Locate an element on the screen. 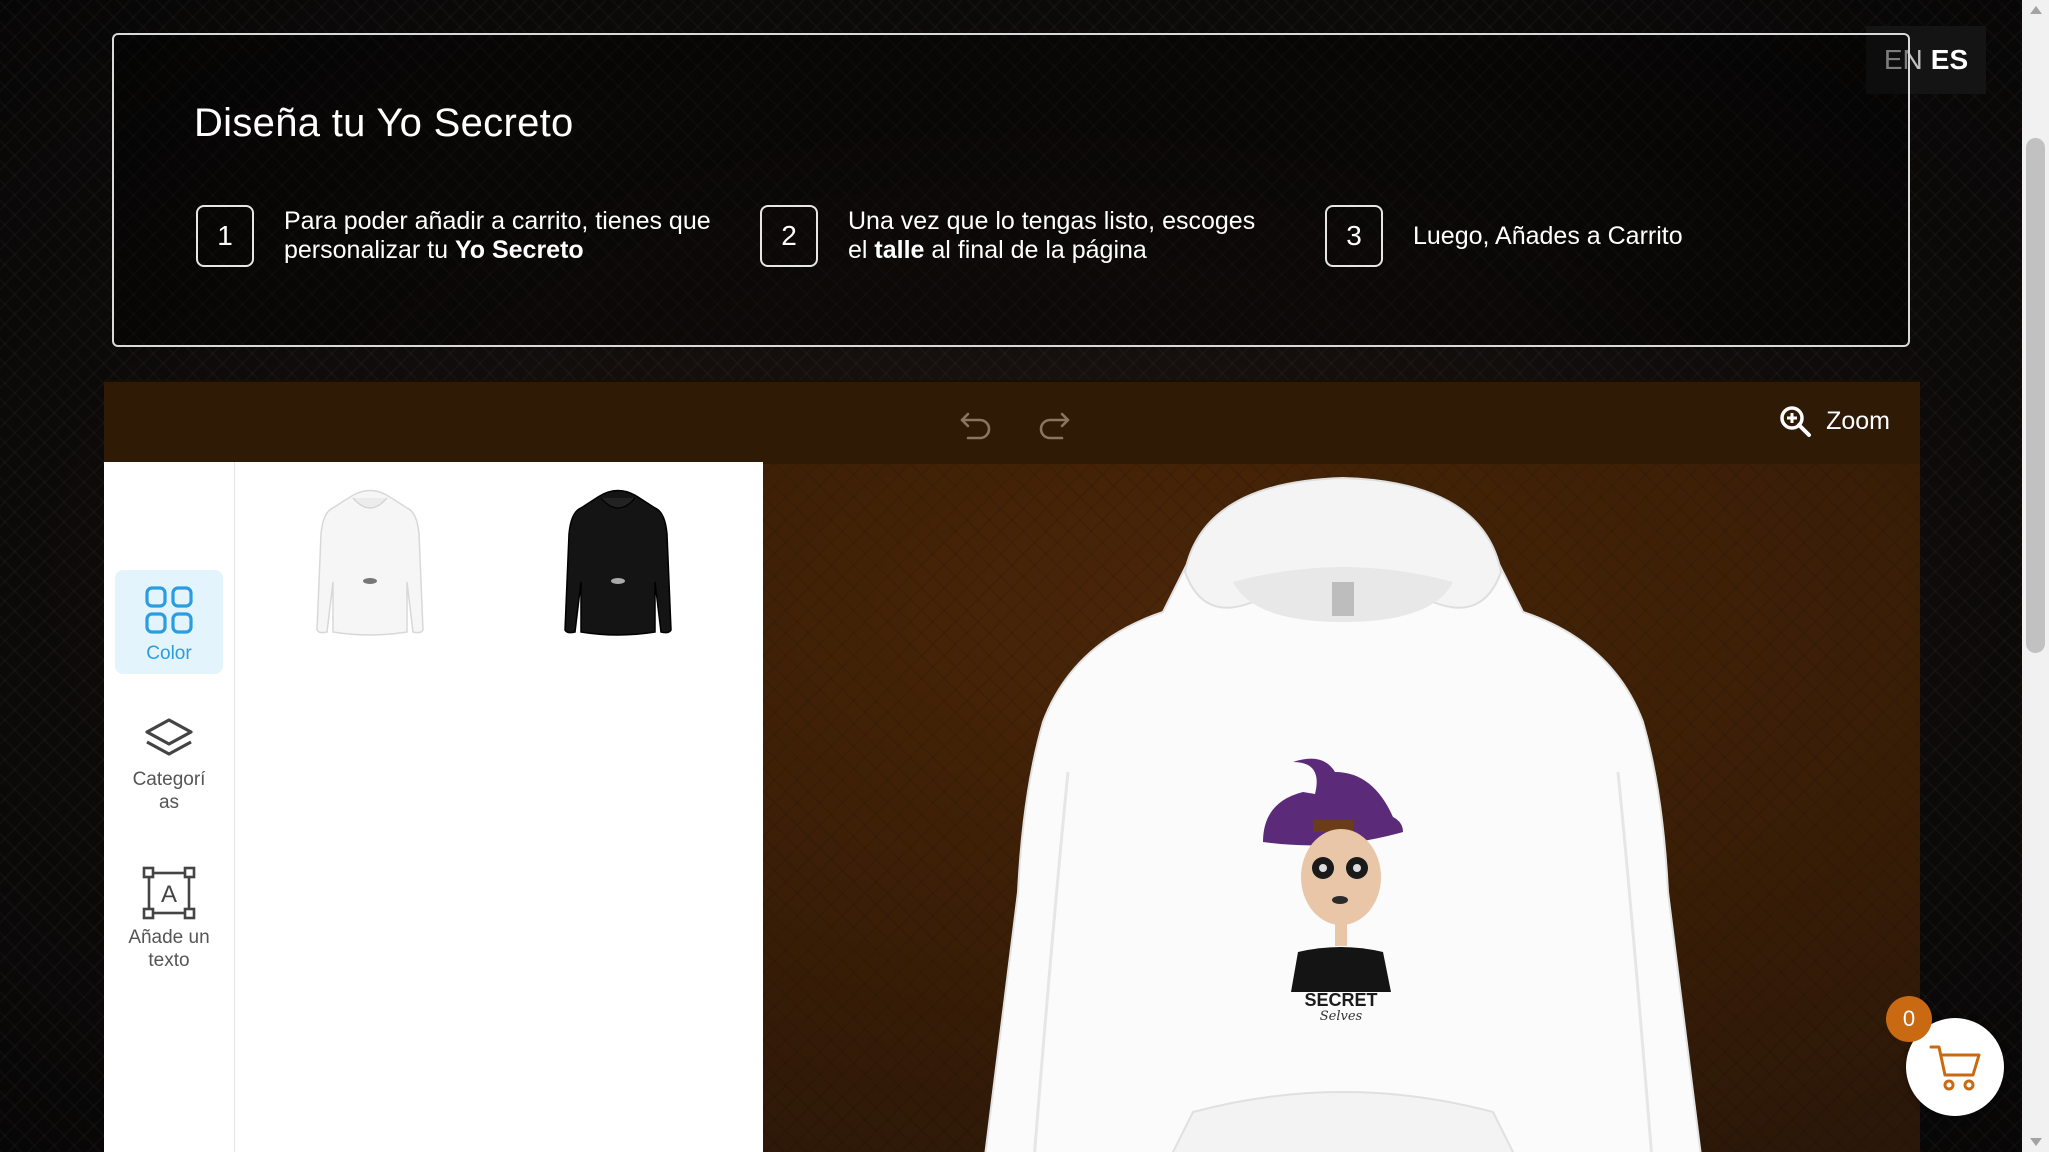  redo-icon is located at coordinates (1054, 424).